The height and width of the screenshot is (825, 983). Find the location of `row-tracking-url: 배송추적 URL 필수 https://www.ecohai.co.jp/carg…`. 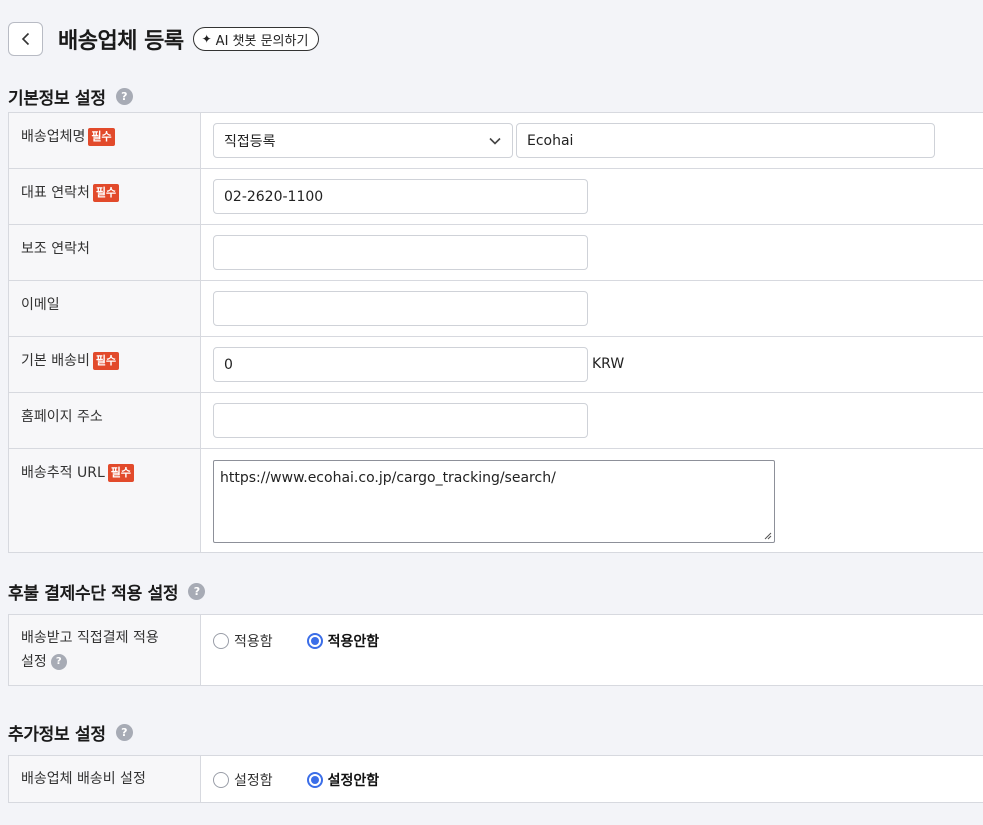

row-tracking-url: 배송추적 URL 필수 https://www.ecohai.co.jp/carg… is located at coordinates (496, 500).